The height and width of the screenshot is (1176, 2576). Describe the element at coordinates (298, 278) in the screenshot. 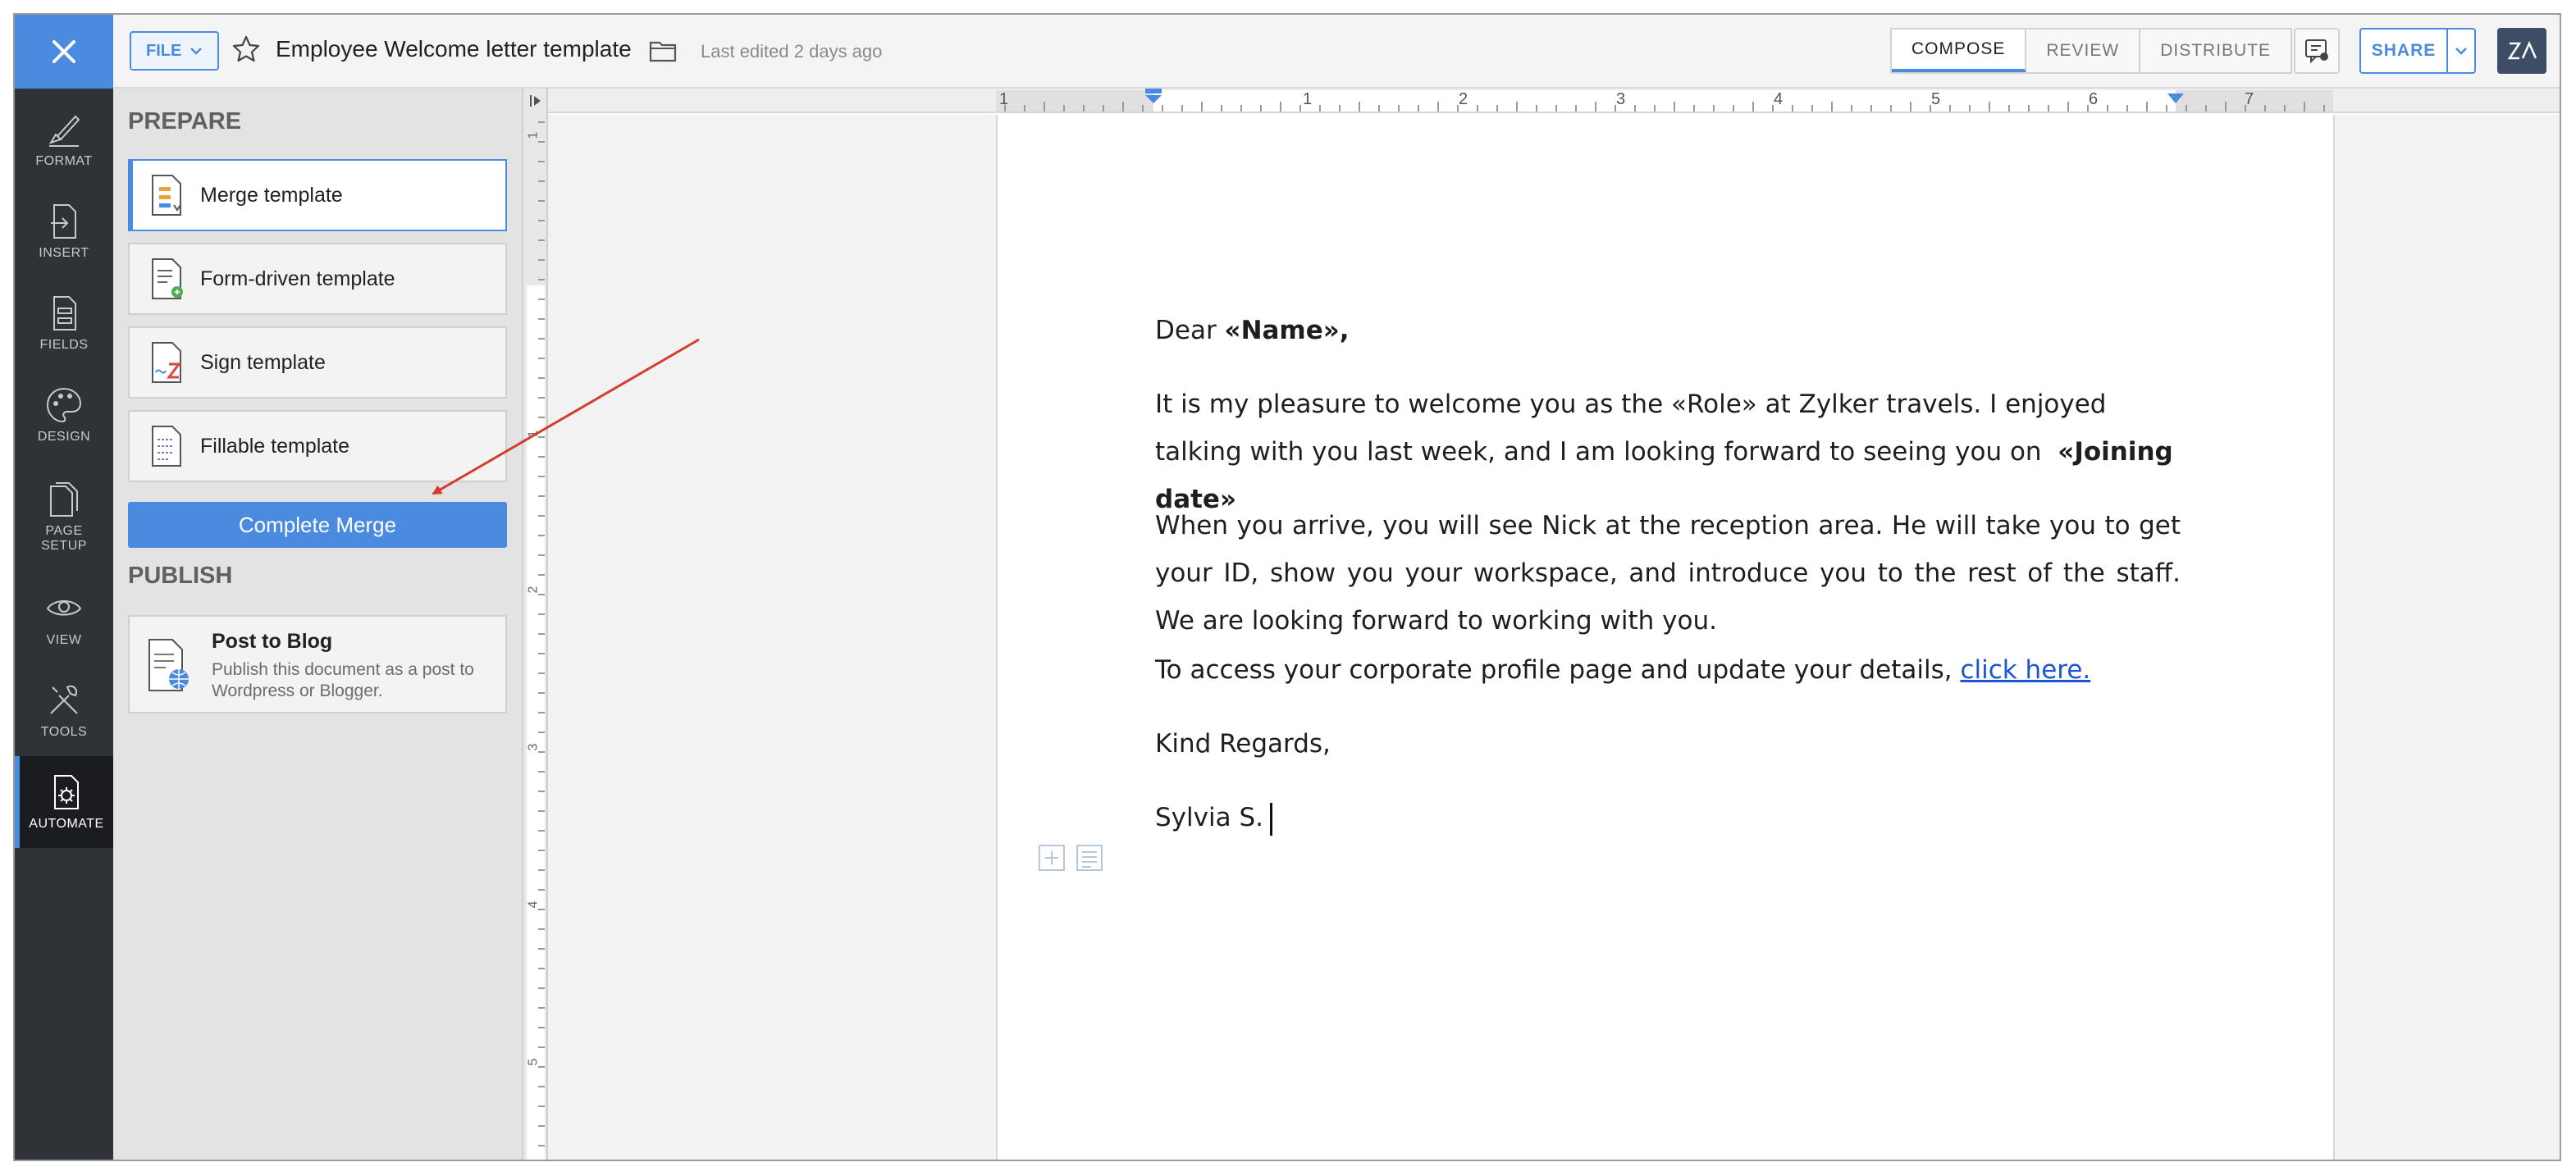

I see `form-driven-template-label: Form-driven template` at that location.